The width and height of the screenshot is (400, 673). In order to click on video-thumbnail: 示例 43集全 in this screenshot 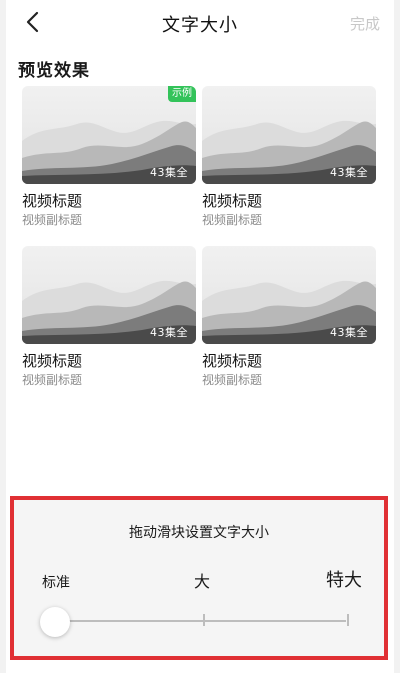, I will do `click(109, 135)`.